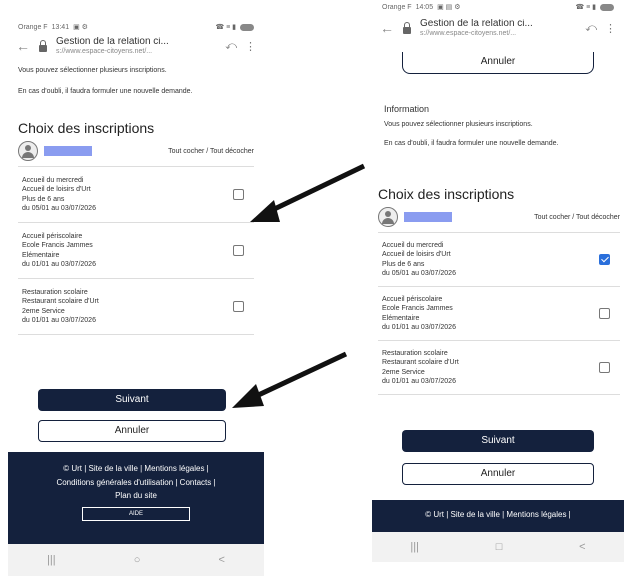  Describe the element at coordinates (407, 109) in the screenshot. I see `info-title: Information` at that location.